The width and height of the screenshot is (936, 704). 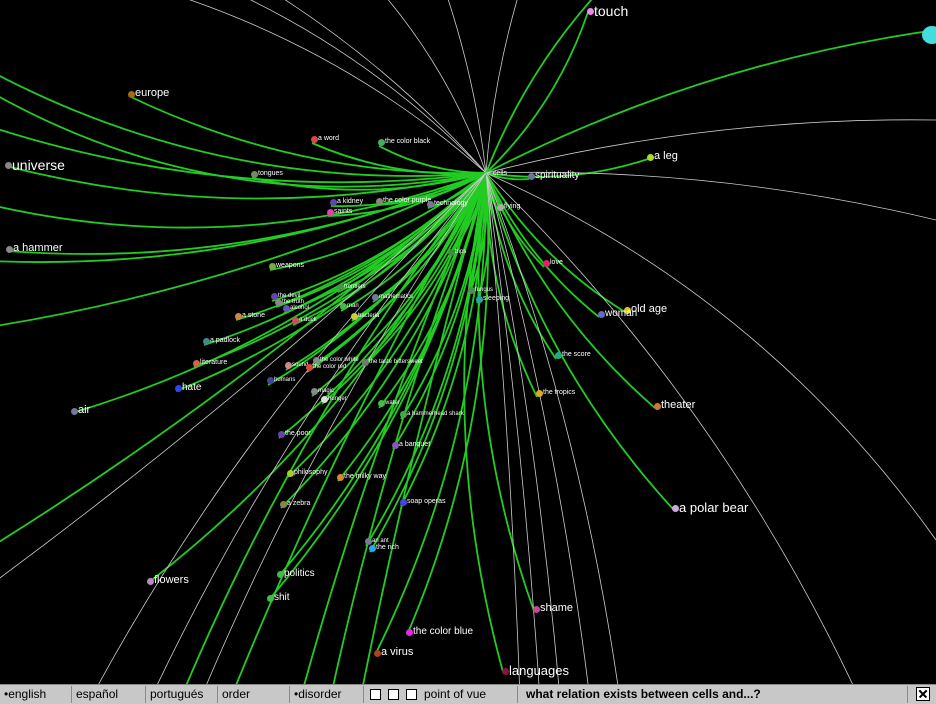 I want to click on graph-node: sleeping, so click(x=493, y=299).